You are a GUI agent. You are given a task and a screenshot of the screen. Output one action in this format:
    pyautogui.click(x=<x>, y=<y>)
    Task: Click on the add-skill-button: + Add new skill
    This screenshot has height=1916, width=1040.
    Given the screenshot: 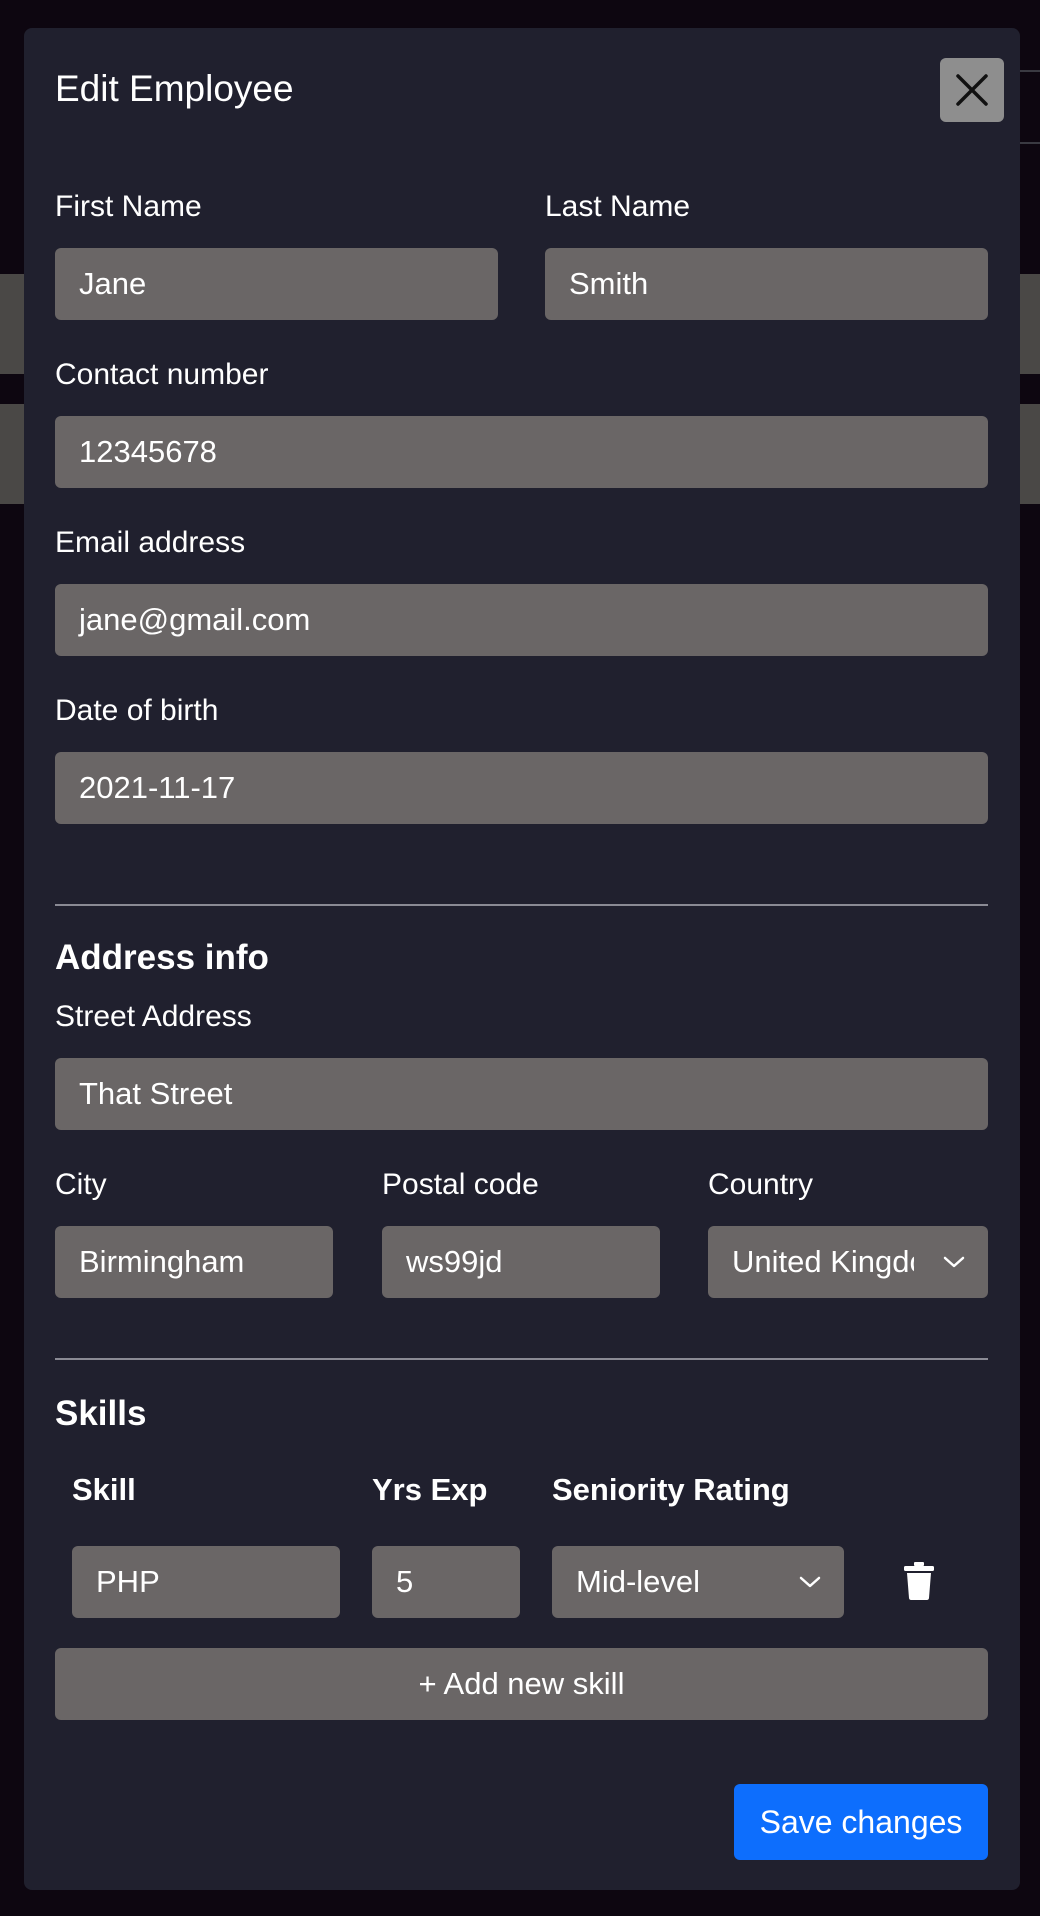 What is the action you would take?
    pyautogui.click(x=521, y=1684)
    